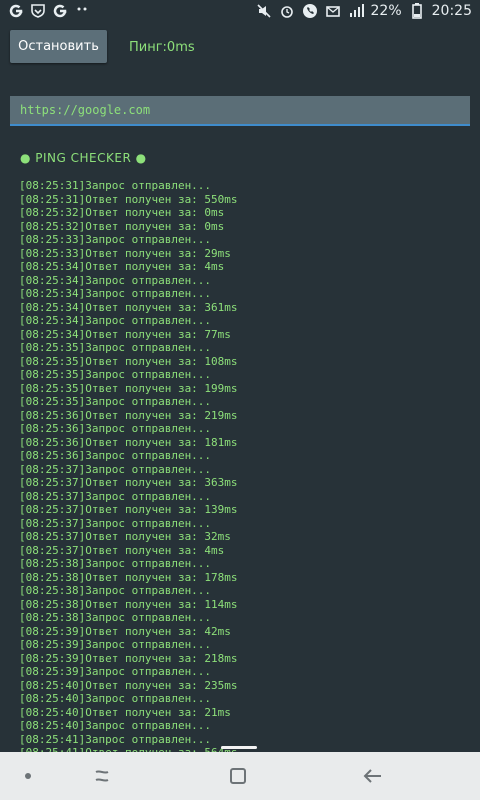  Describe the element at coordinates (128, 685) in the screenshot. I see `log-line: [08:25:40]Ответ получен за: 235ms` at that location.